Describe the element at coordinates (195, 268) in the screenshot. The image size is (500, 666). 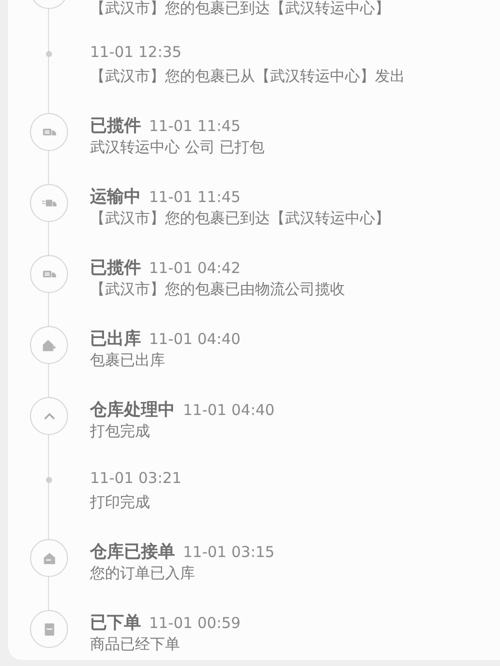
I see `event-time: 11-01 04:42` at that location.